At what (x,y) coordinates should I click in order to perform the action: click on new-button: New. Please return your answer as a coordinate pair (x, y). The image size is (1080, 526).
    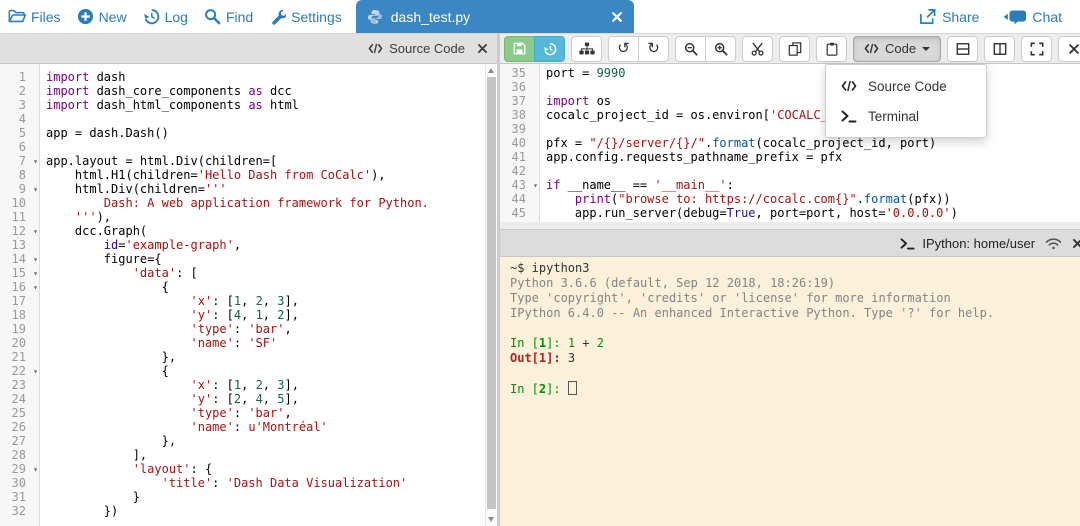
    Looking at the image, I should click on (102, 16).